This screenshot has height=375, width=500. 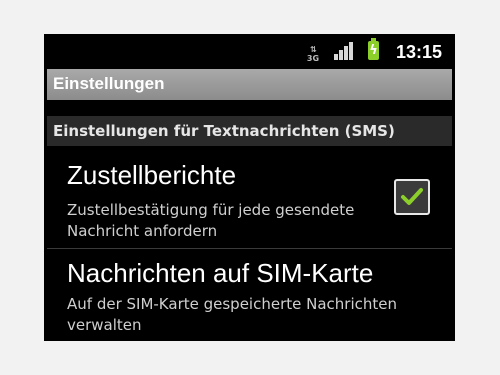 What do you see at coordinates (220, 273) in the screenshot?
I see `preference-title: Nachrichten auf SIM-Karte` at bounding box center [220, 273].